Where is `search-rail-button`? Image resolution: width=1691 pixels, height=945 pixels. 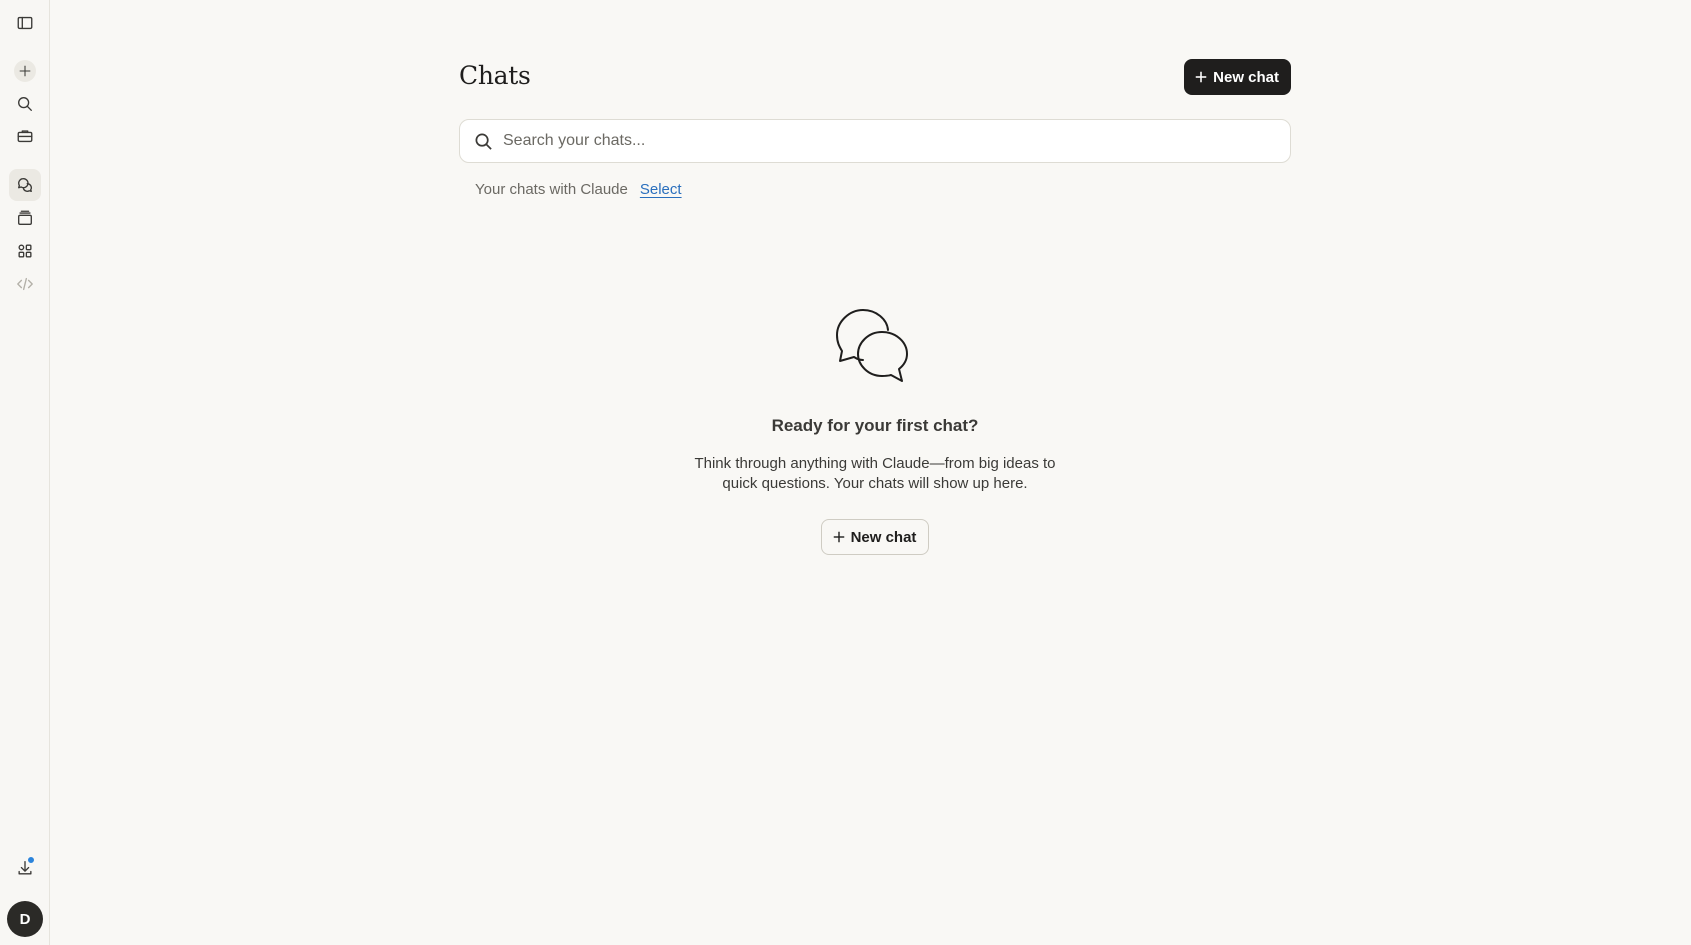 search-rail-button is located at coordinates (25, 104).